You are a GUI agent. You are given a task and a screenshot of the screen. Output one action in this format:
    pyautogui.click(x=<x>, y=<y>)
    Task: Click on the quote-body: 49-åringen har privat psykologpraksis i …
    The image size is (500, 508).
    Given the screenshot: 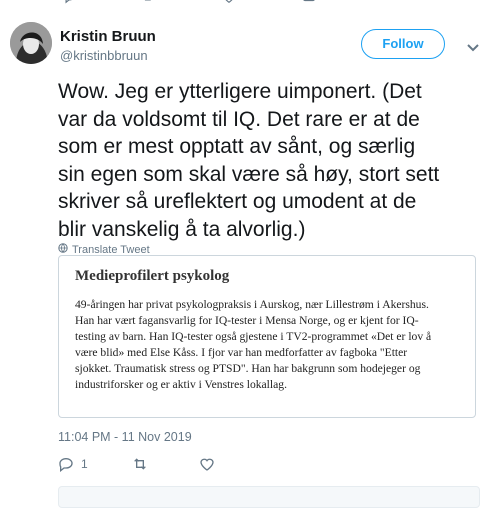 What is the action you would take?
    pyautogui.click(x=253, y=344)
    